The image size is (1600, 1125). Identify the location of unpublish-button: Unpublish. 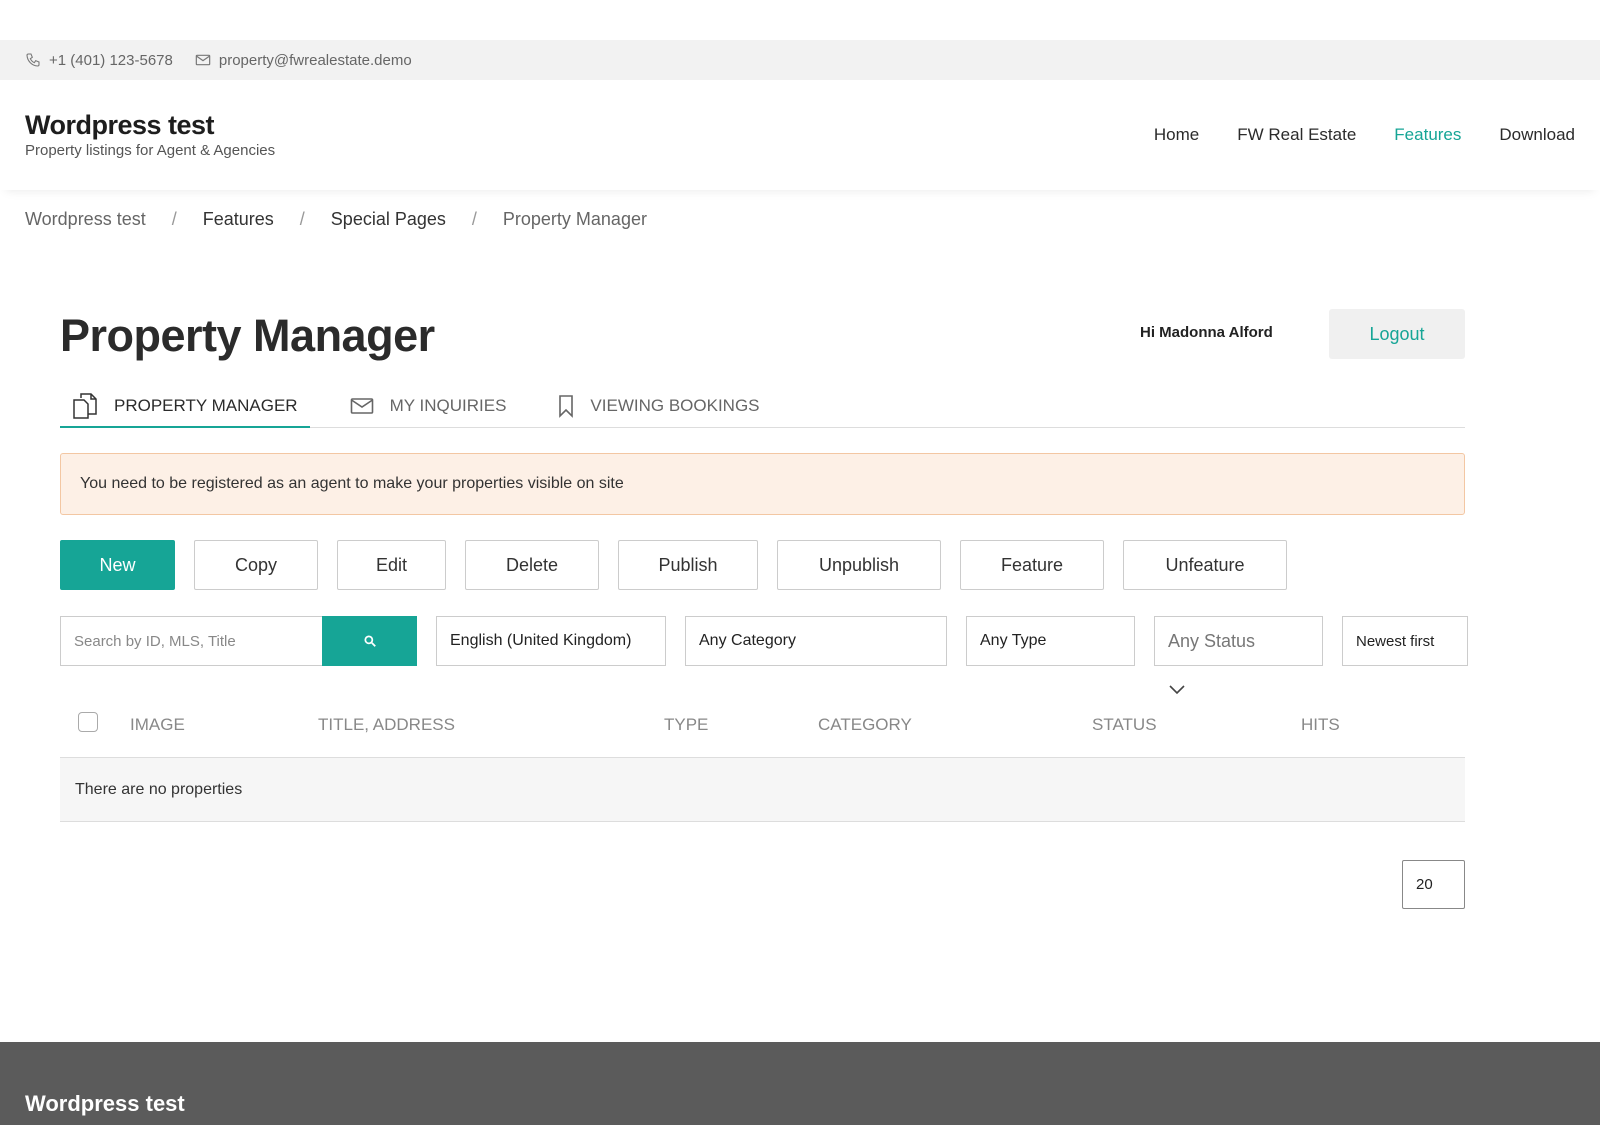
(859, 565).